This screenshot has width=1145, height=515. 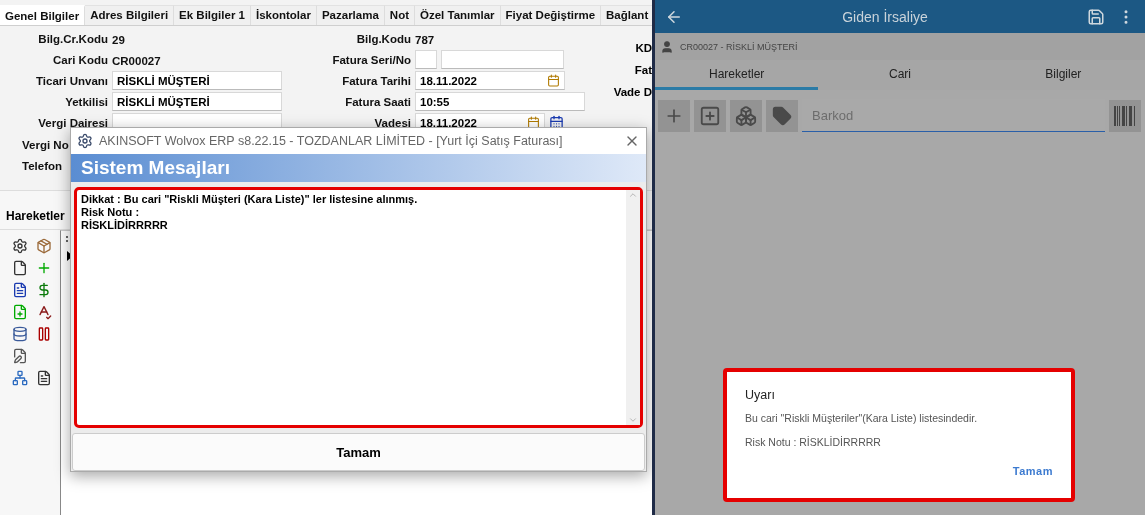 What do you see at coordinates (125, 225) in the screenshot?
I see `message-line: RİSKLİDİRRRRR` at bounding box center [125, 225].